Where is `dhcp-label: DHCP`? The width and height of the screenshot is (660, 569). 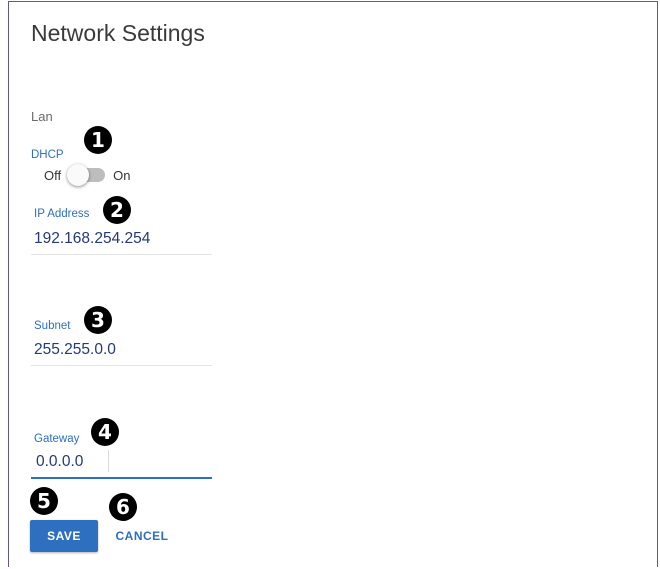 dhcp-label: DHCP is located at coordinates (47, 155).